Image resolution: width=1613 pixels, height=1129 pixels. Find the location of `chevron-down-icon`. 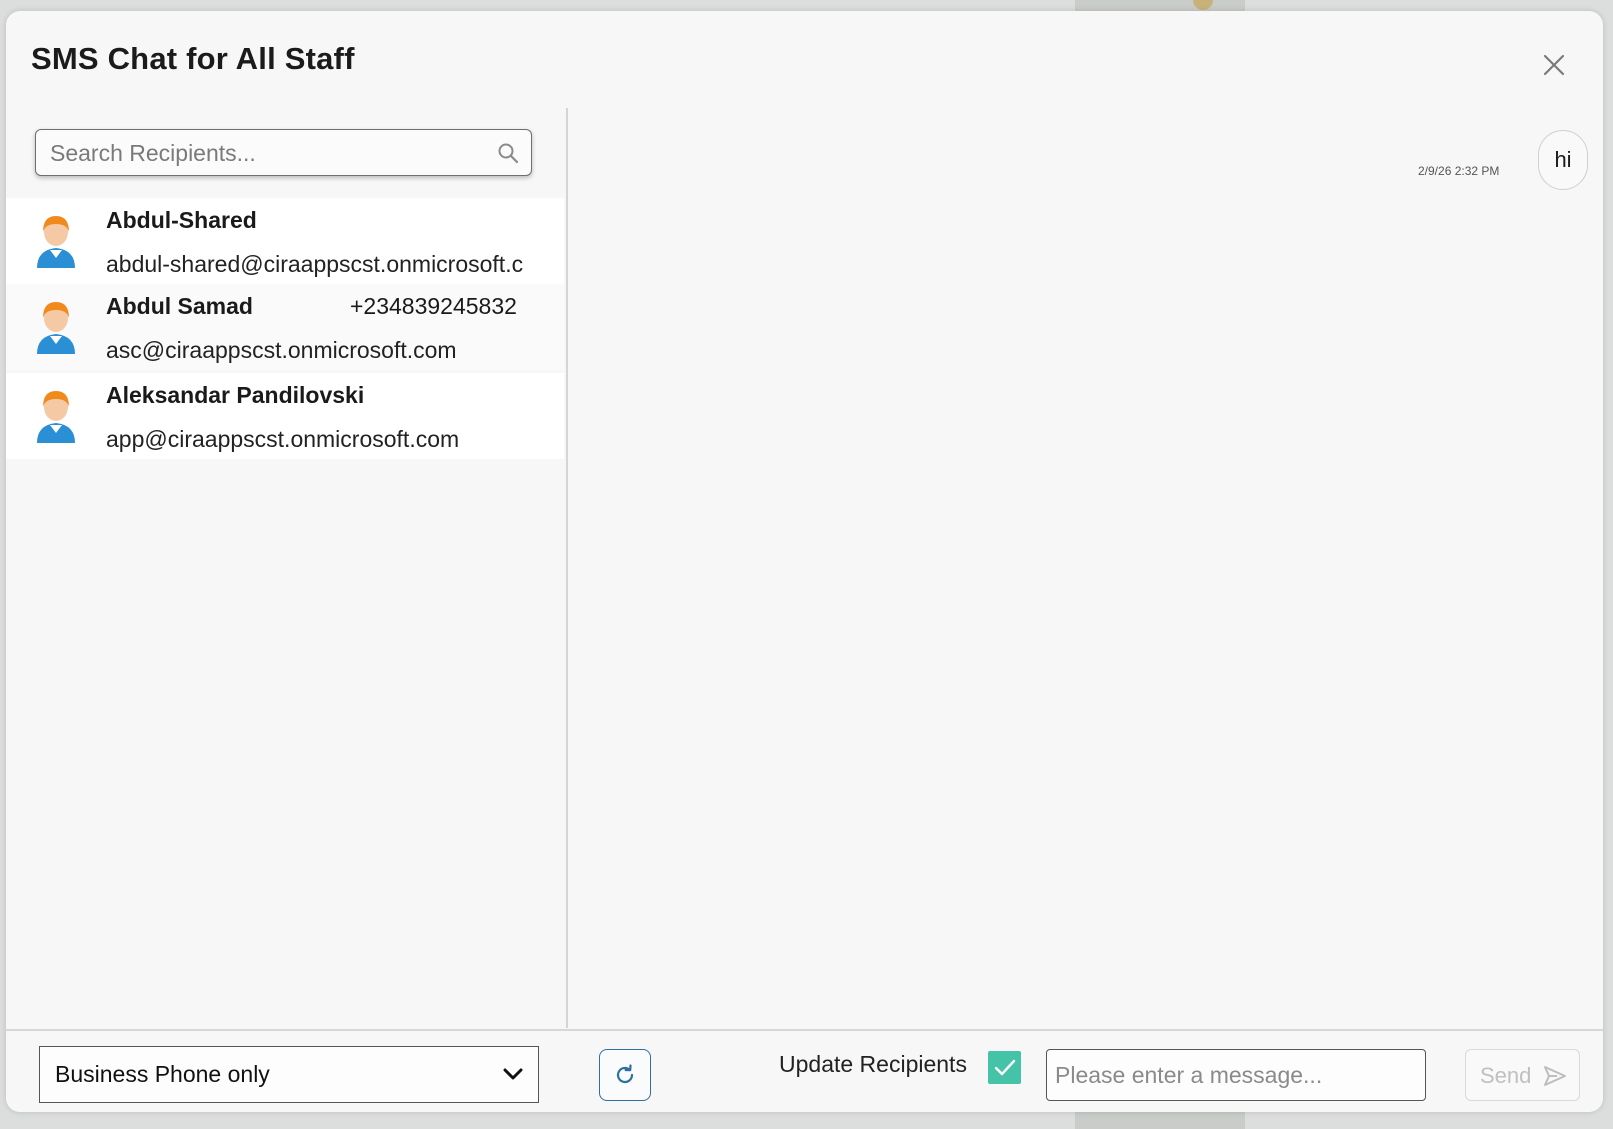

chevron-down-icon is located at coordinates (513, 1074).